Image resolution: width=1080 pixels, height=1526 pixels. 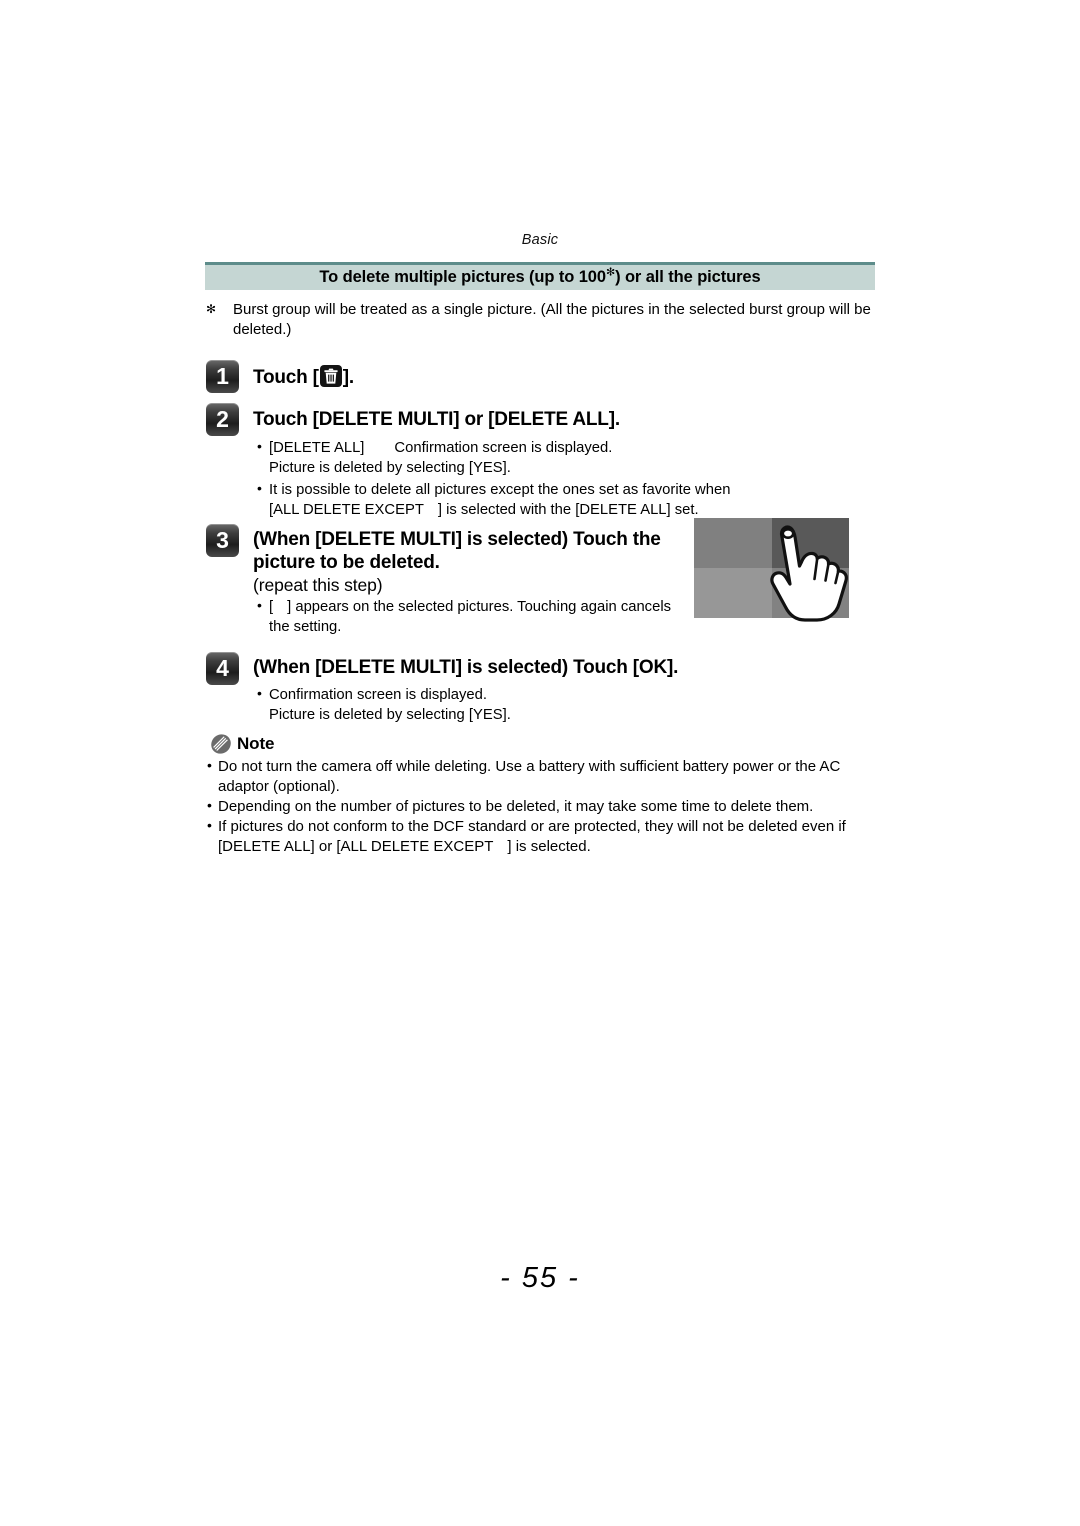 I want to click on note-item-1-line2: adaptor (optional)., so click(x=279, y=786).